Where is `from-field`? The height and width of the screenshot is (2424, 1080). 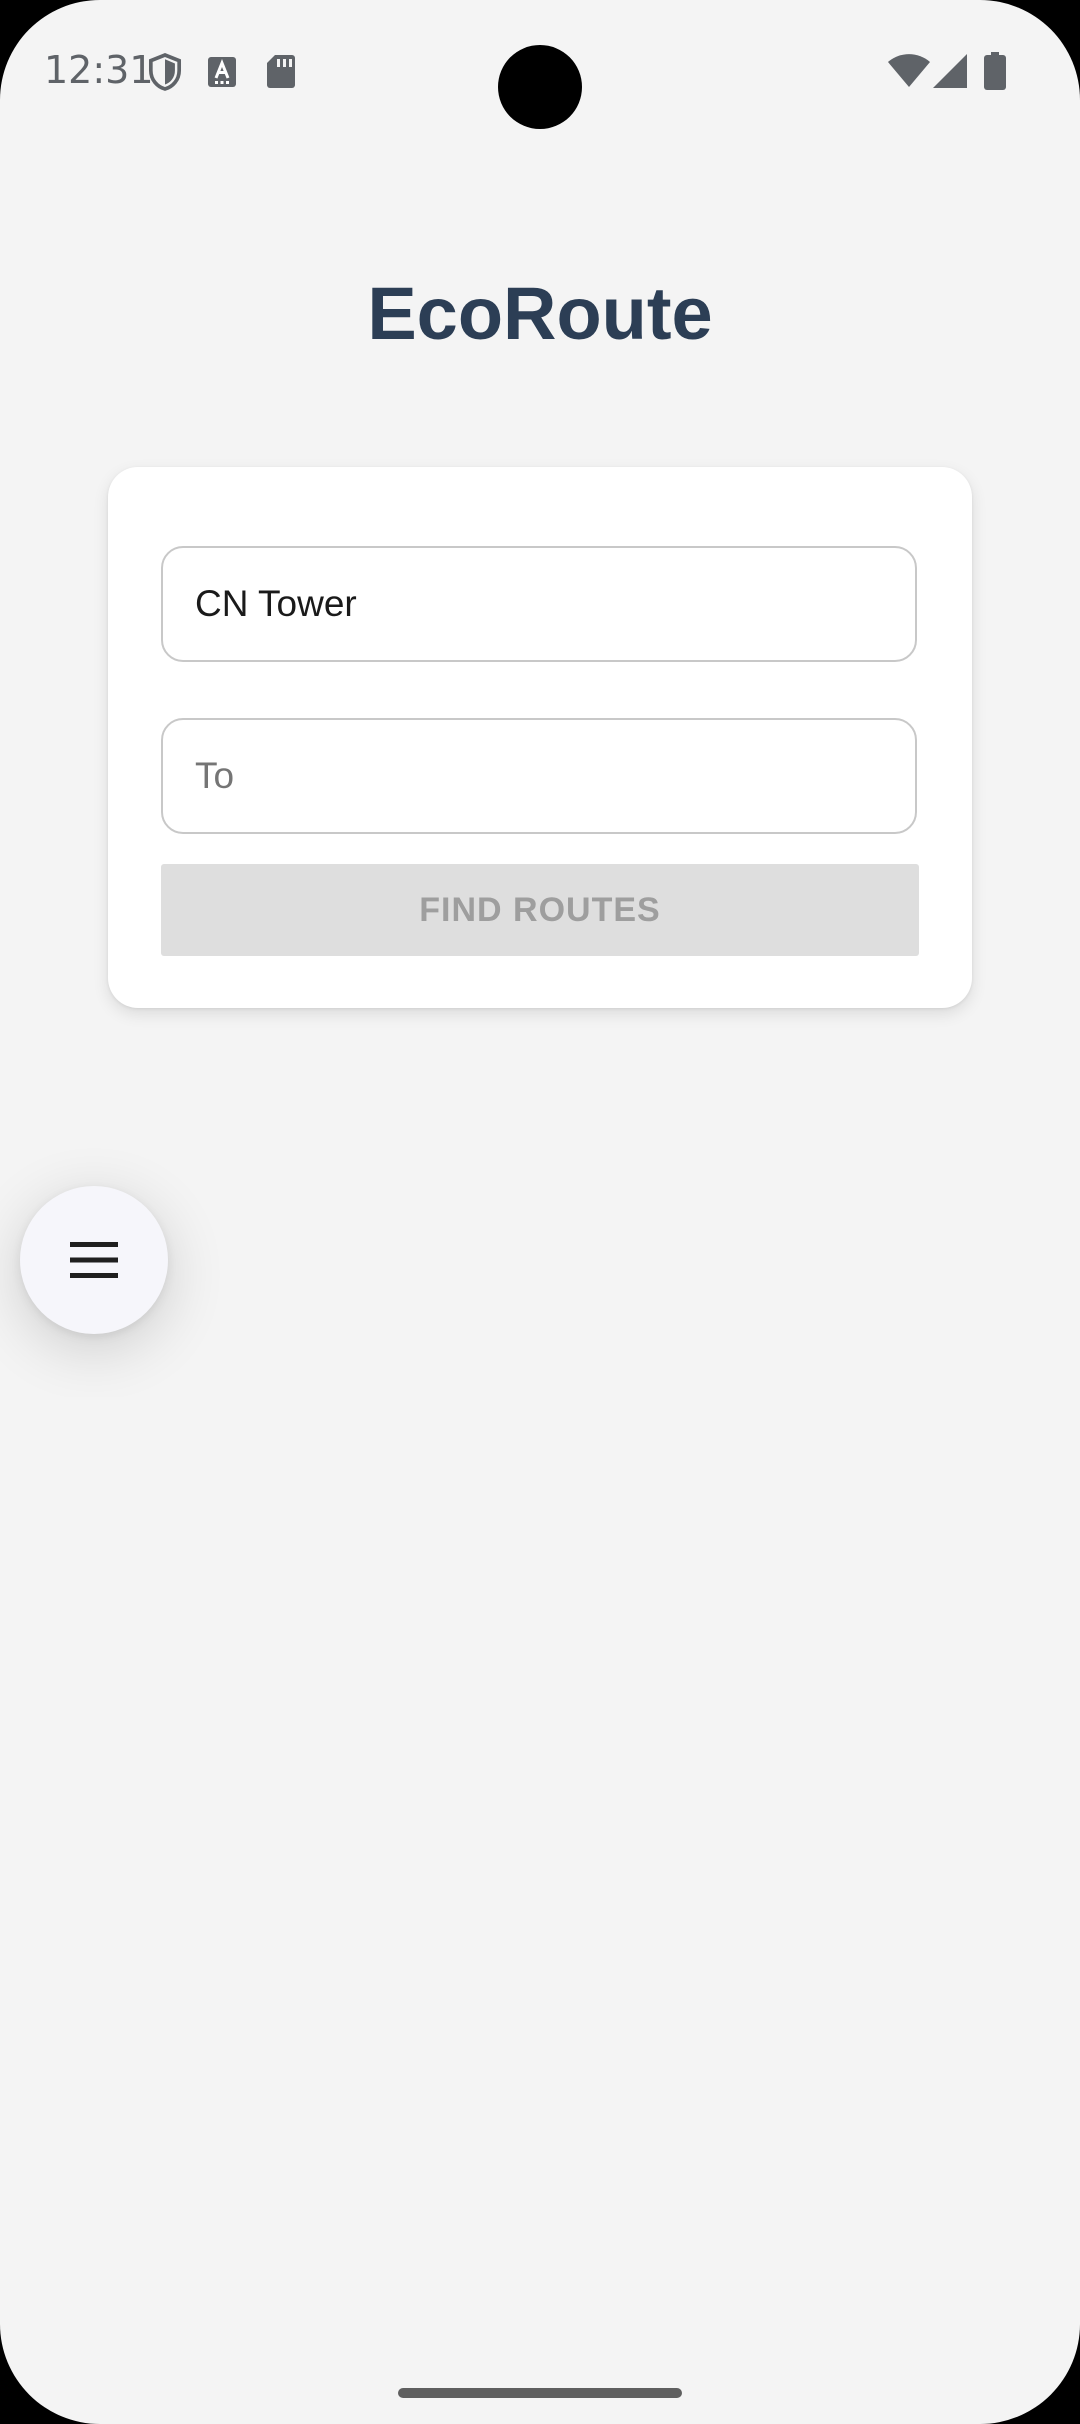 from-field is located at coordinates (539, 604).